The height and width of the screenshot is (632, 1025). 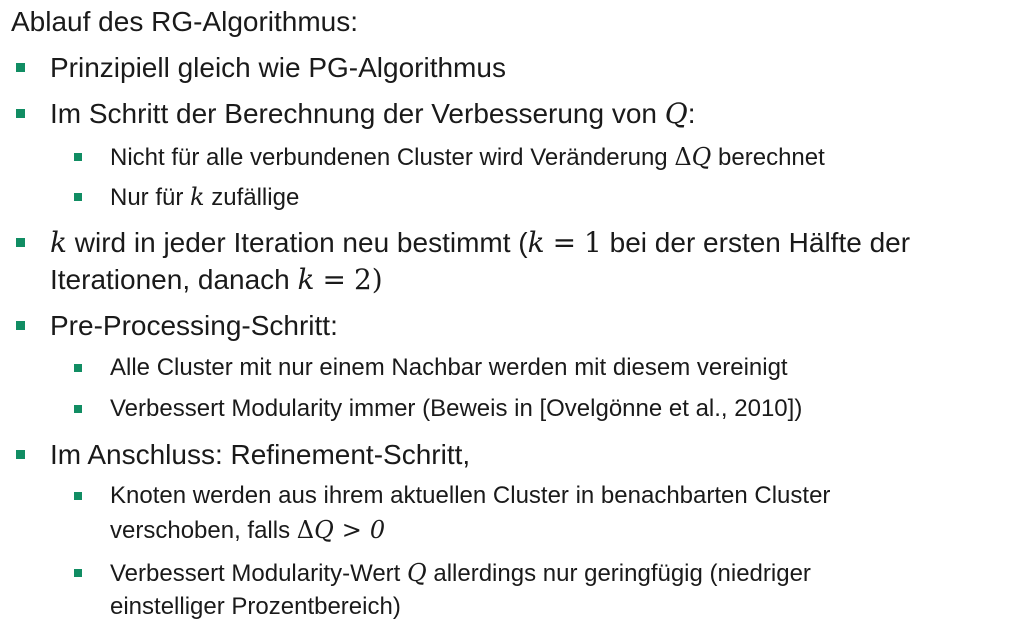 I want to click on bullet-text: Pre-Processing-Schritt:, so click(x=194, y=325).